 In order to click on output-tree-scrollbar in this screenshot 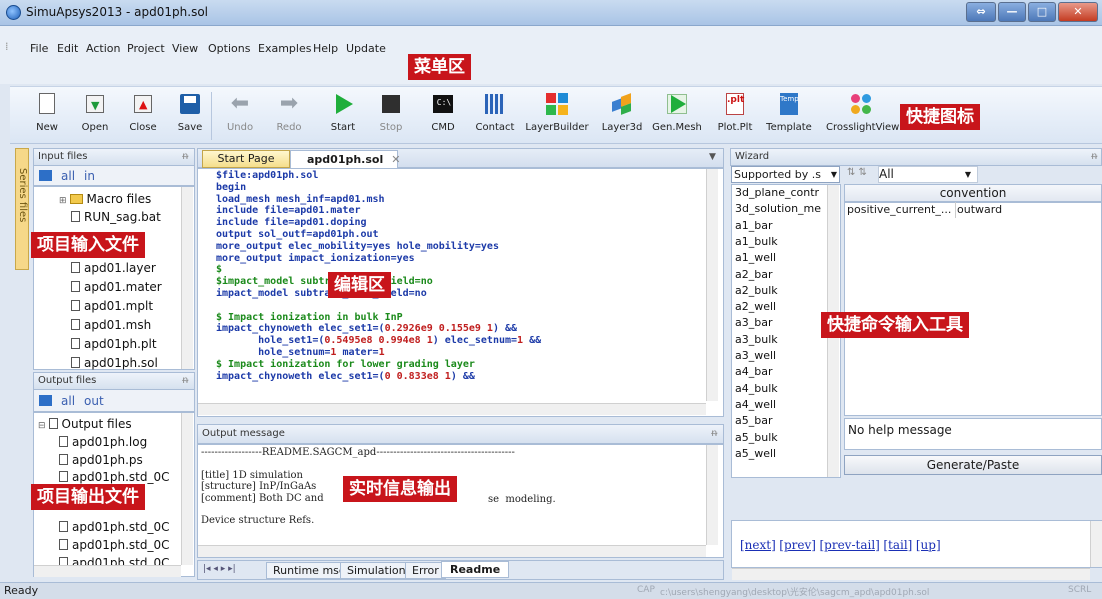, I will do `click(187, 489)`.